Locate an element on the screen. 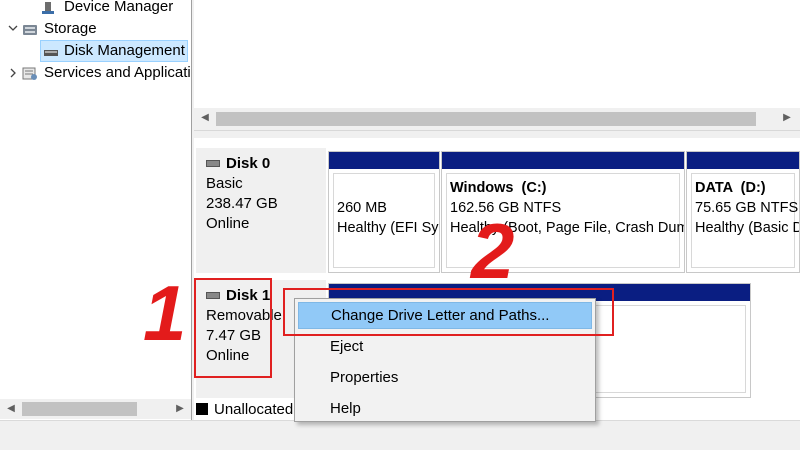  chevron-right-icon is located at coordinates (13, 73).